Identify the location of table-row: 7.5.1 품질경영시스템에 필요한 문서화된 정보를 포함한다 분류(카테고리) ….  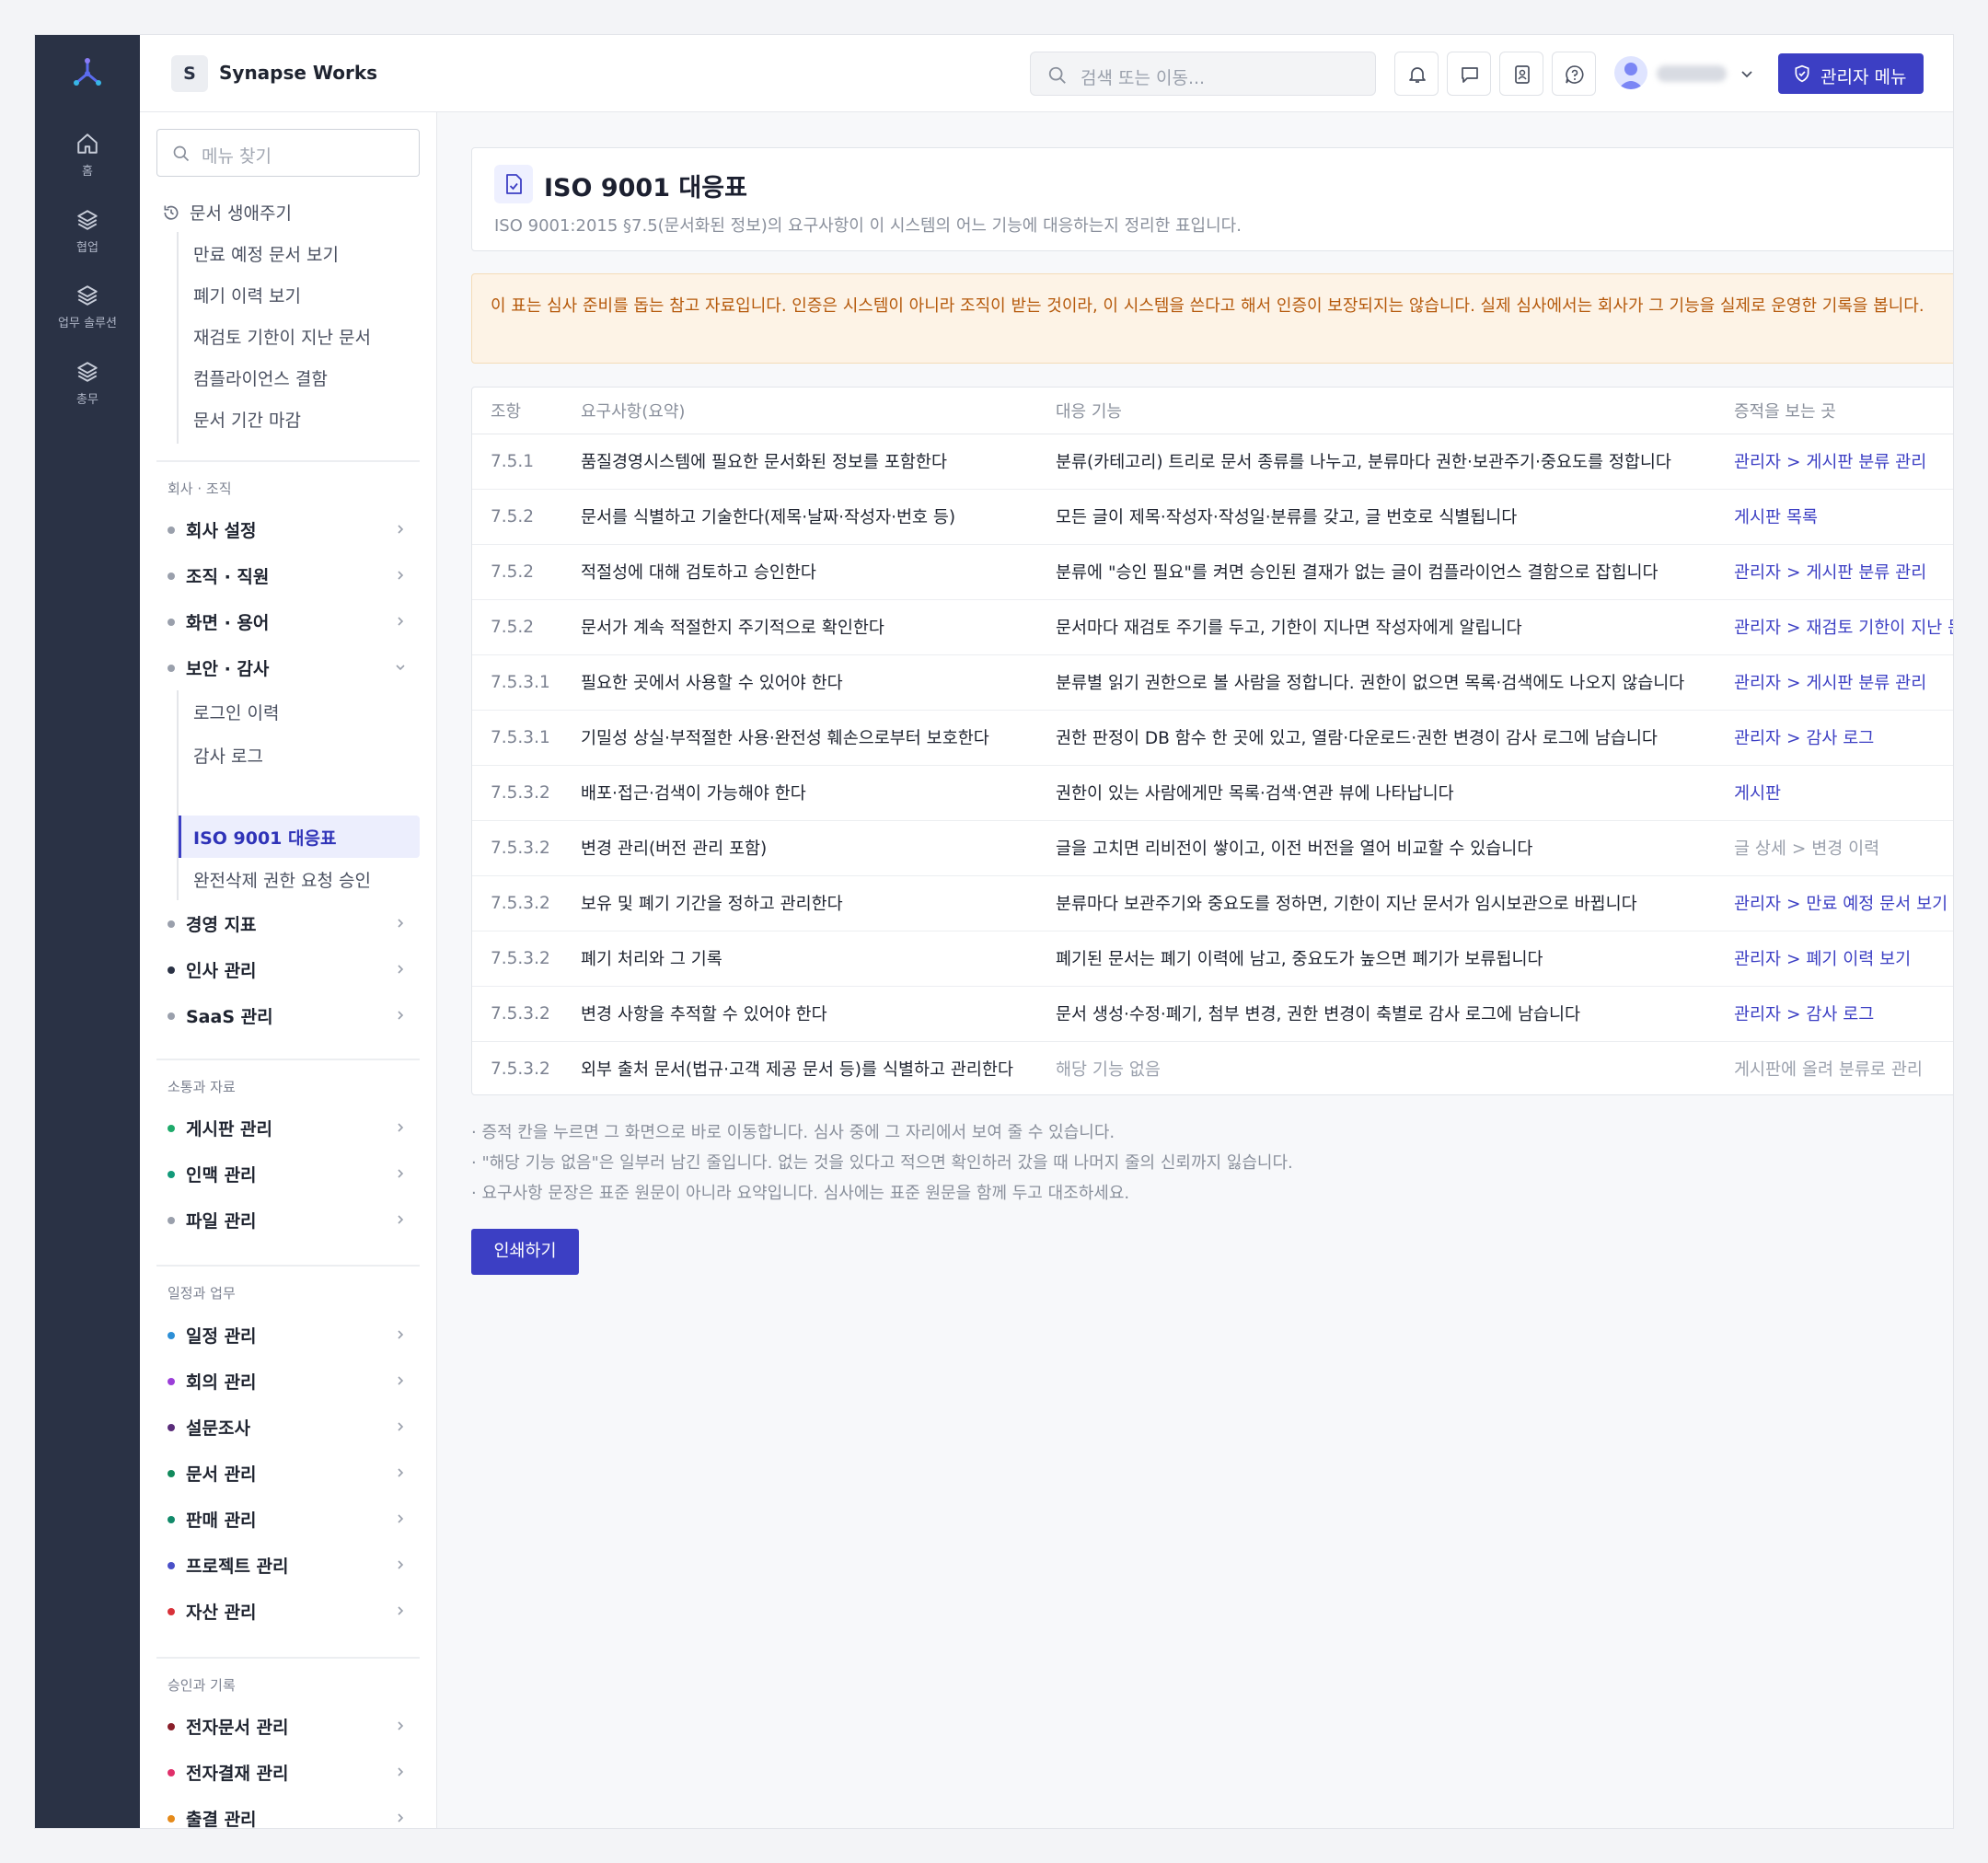
(1212, 462).